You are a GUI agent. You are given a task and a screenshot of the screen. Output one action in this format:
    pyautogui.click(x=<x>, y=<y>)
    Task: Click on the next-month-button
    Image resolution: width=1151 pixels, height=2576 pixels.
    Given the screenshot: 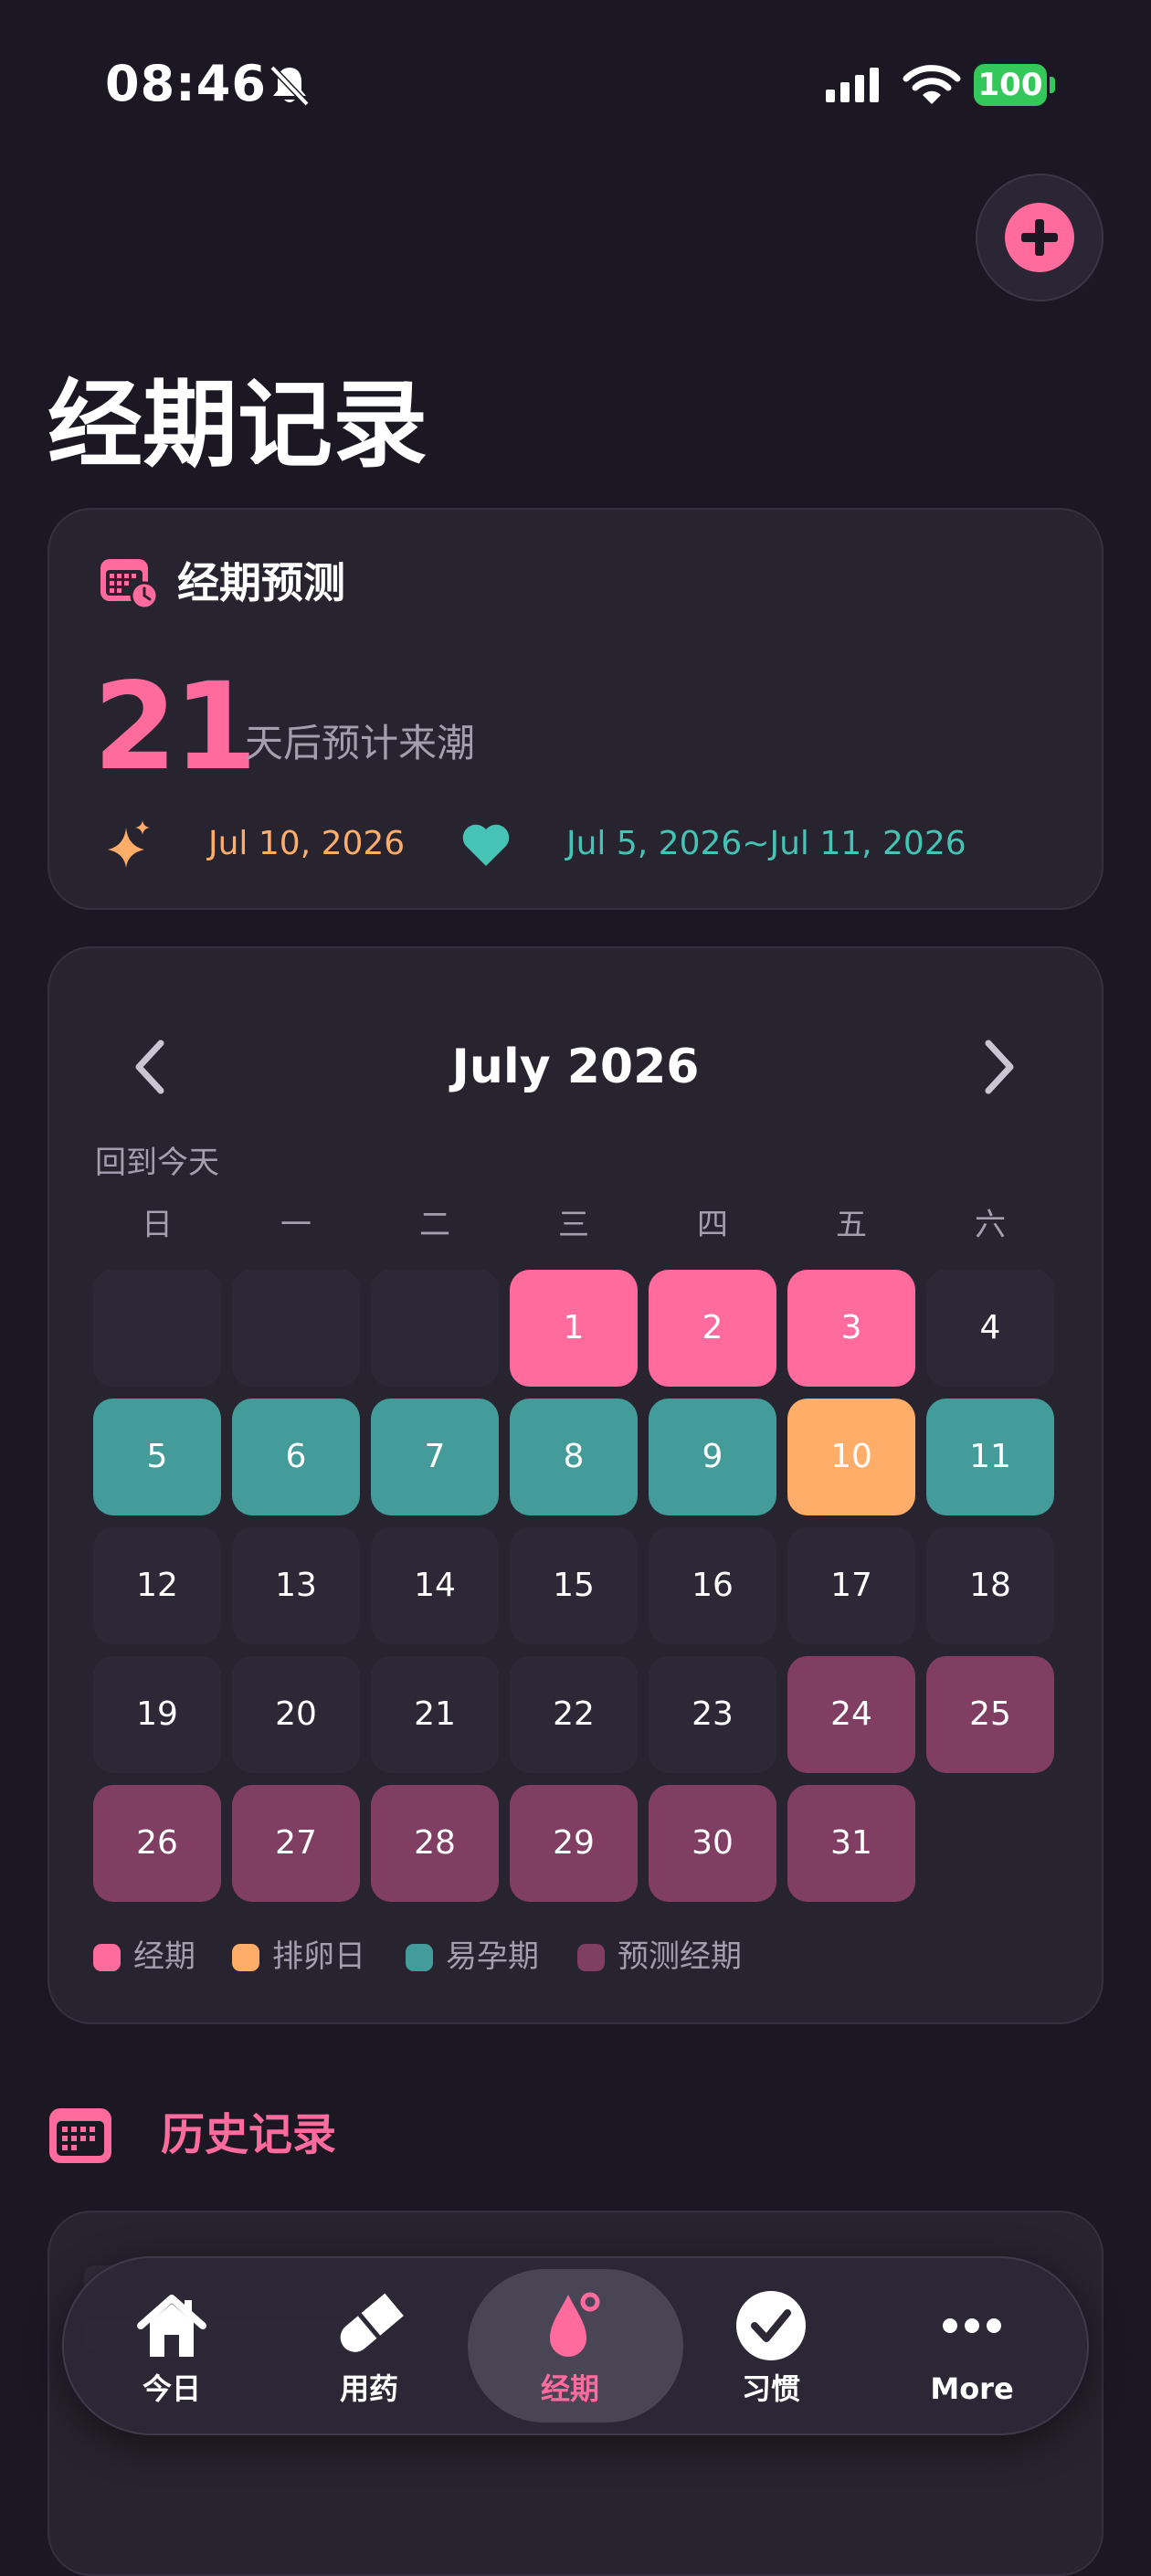 What is the action you would take?
    pyautogui.click(x=997, y=1067)
    